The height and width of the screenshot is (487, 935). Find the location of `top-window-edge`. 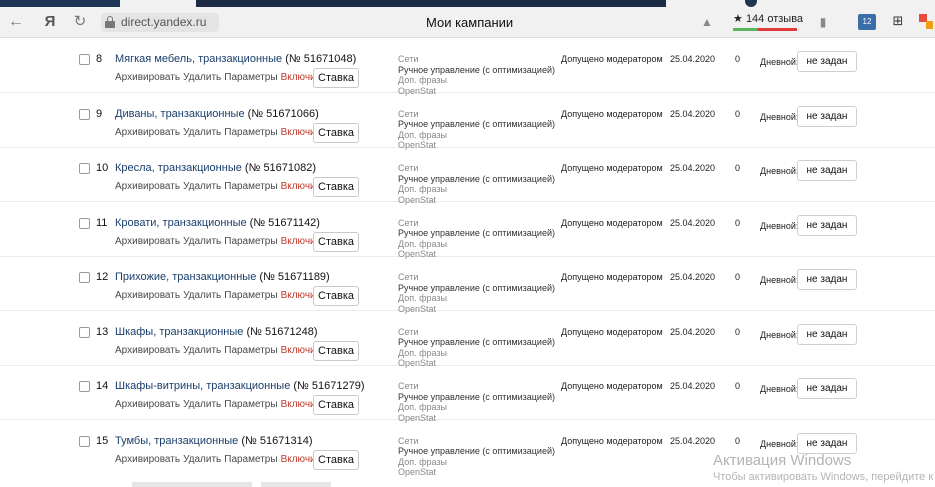

top-window-edge is located at coordinates (467, 3).